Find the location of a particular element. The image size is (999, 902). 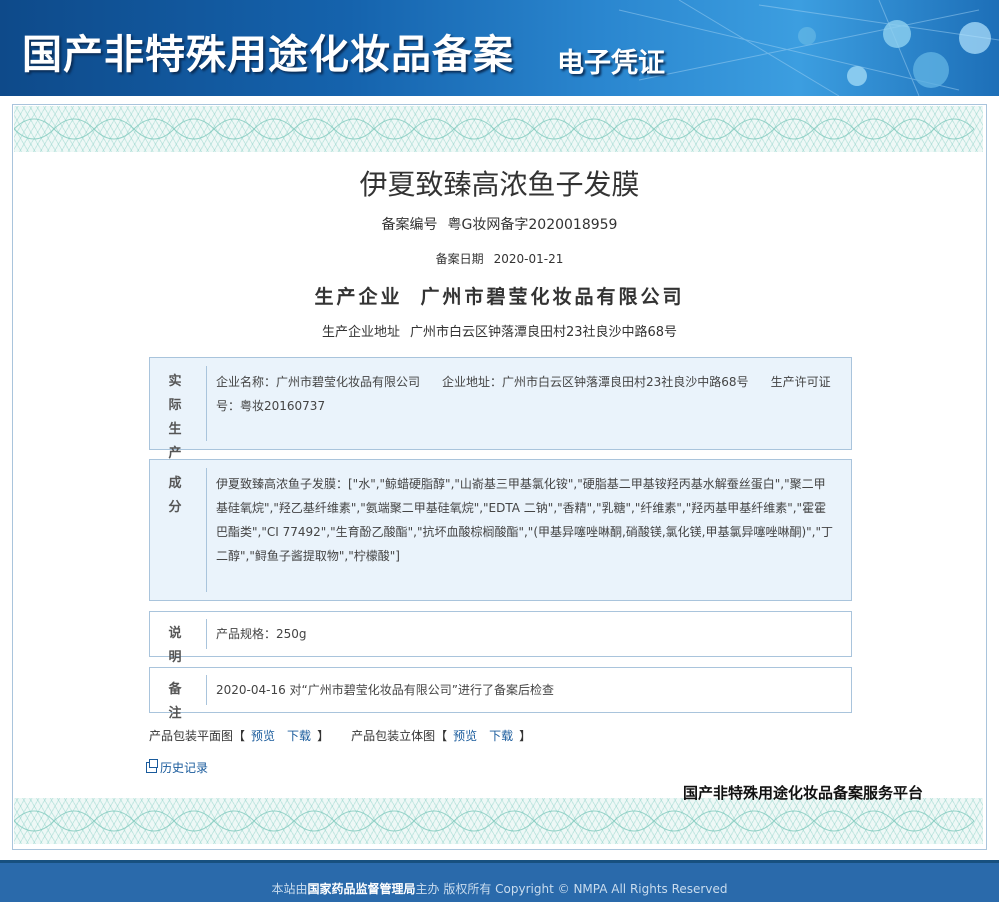

header-title: 国产非特殊用途化妆品备案 is located at coordinates (268, 55).